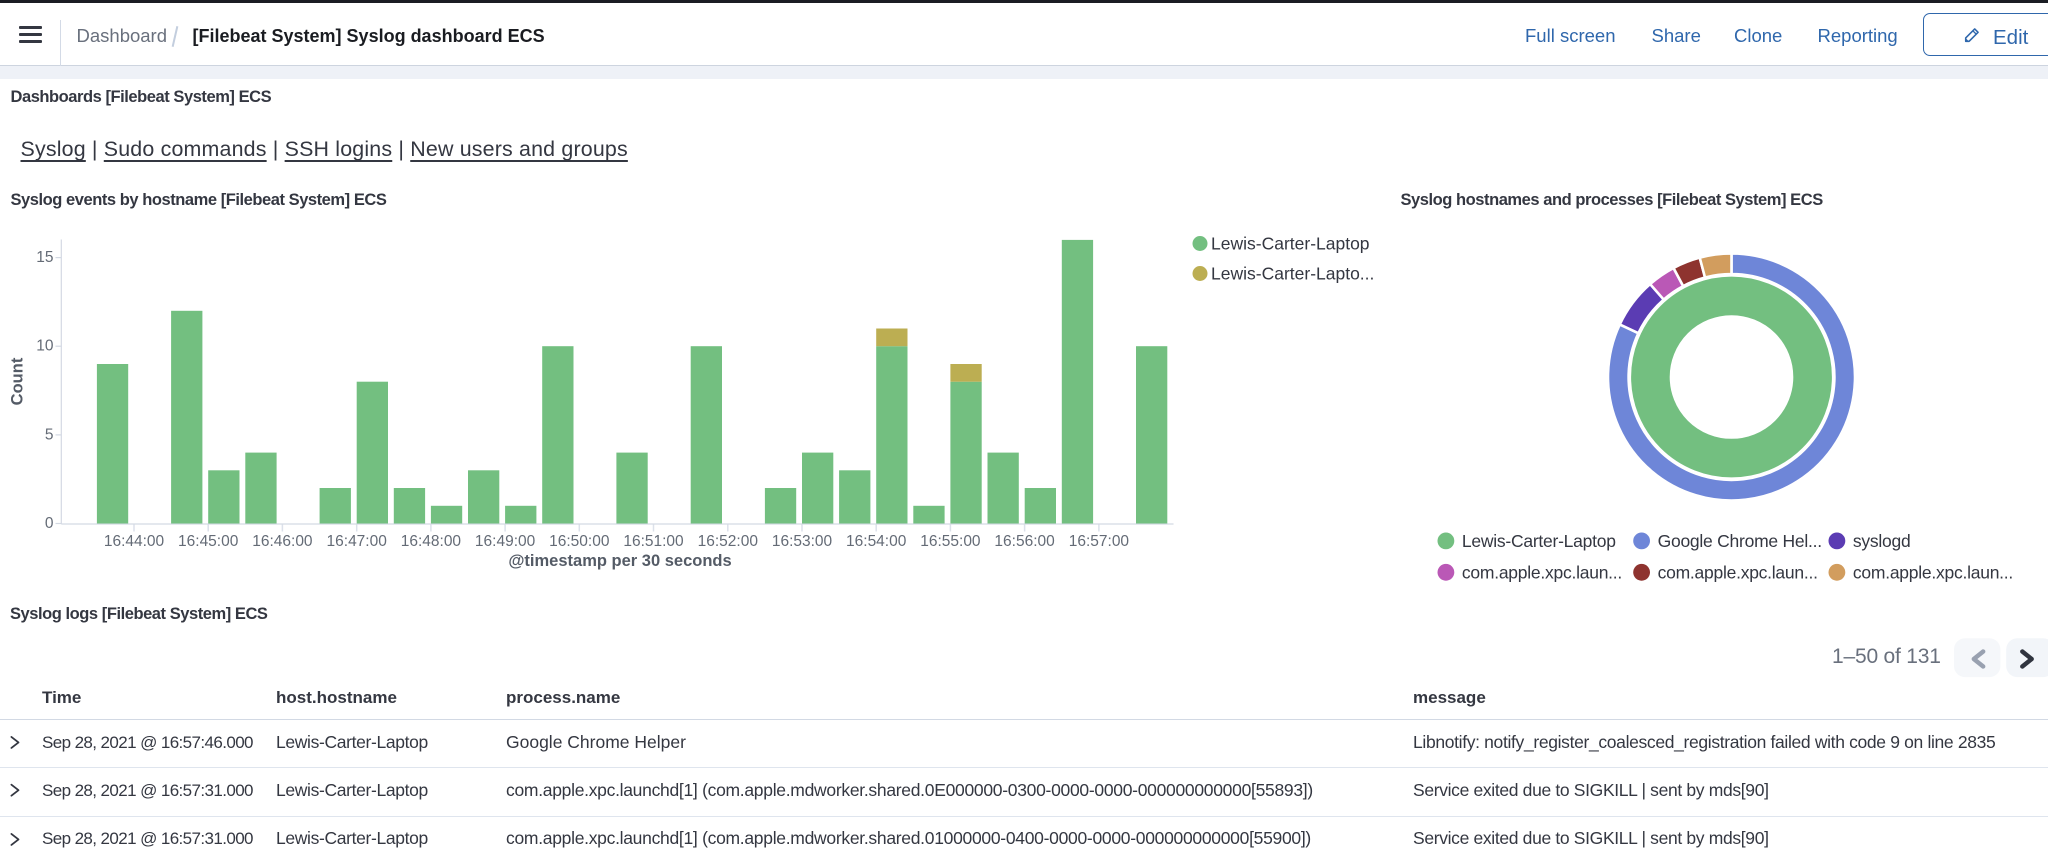  Describe the element at coordinates (1024, 541) in the screenshot. I see `svg-text: 16:56:00` at that location.